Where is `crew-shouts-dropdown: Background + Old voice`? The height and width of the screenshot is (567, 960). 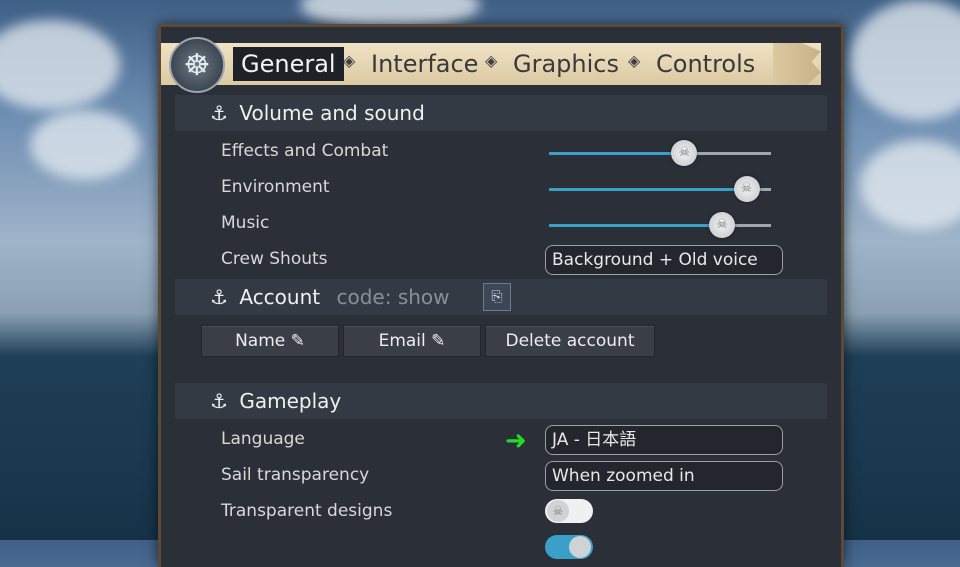 crew-shouts-dropdown: Background + Old voice is located at coordinates (664, 260).